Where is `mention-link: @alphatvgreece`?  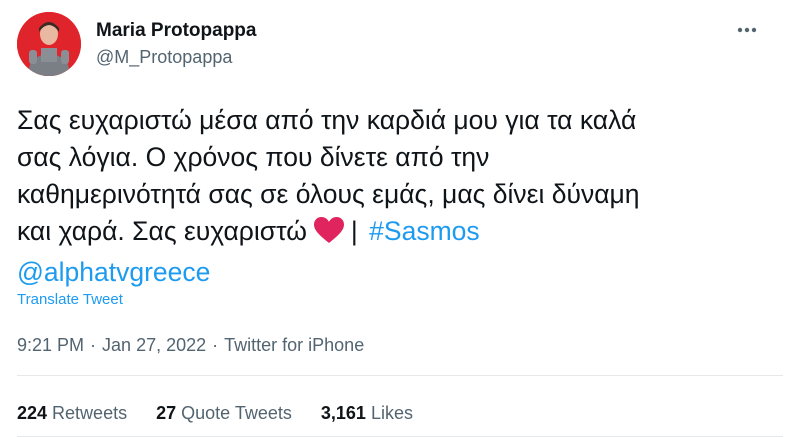 mention-link: @alphatvgreece is located at coordinates (113, 272).